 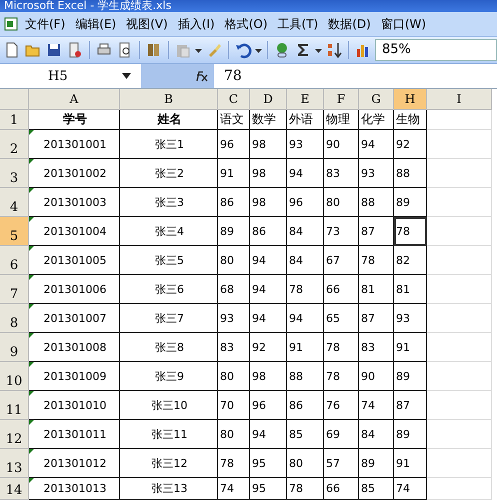 What do you see at coordinates (341, 120) in the screenshot?
I see `table-cell: 物理` at bounding box center [341, 120].